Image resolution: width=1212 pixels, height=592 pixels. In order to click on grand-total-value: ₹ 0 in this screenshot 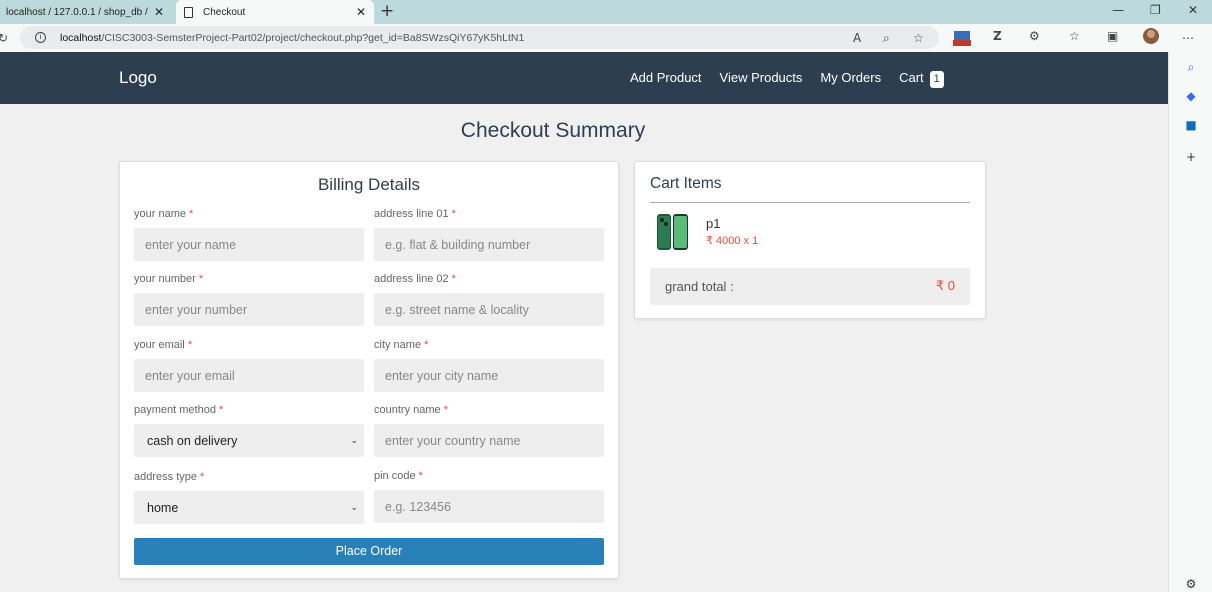, I will do `click(945, 285)`.